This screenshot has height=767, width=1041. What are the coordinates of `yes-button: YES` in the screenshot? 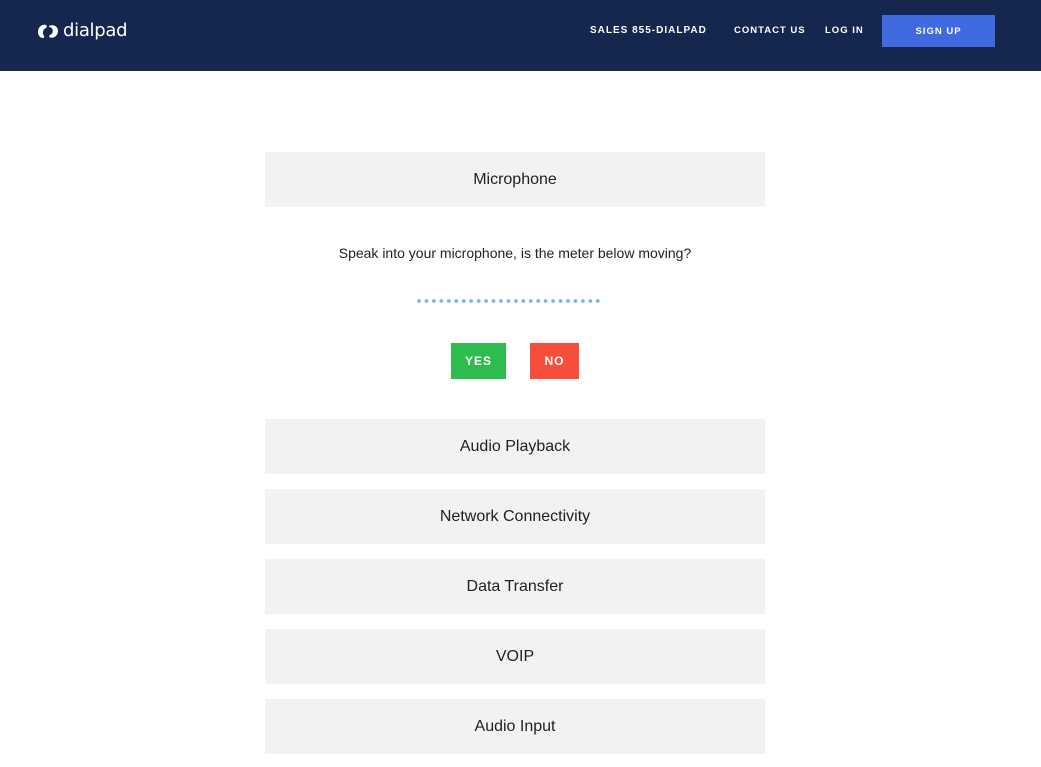 It's located at (478, 361).